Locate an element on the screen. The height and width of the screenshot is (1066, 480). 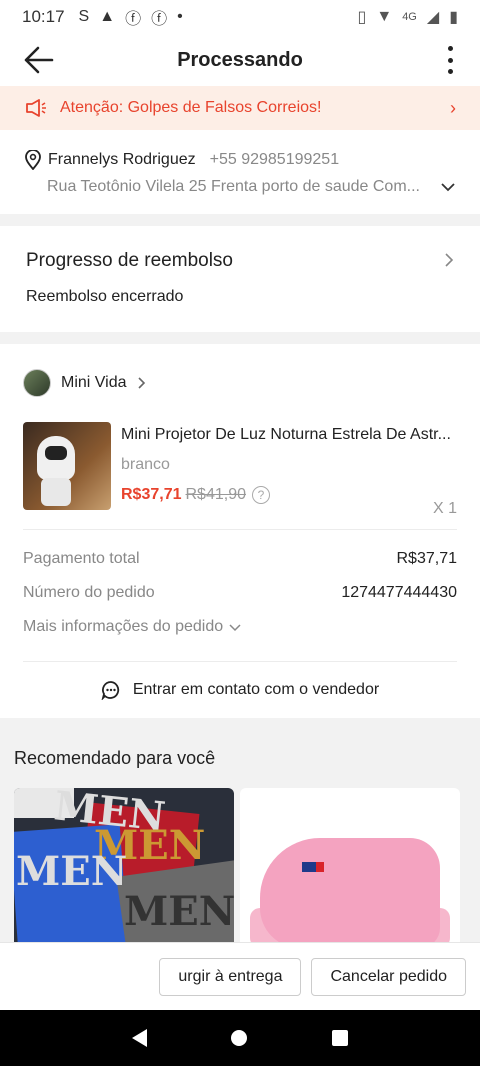
recommended-title: Recomendado para você is located at coordinates (115, 758).